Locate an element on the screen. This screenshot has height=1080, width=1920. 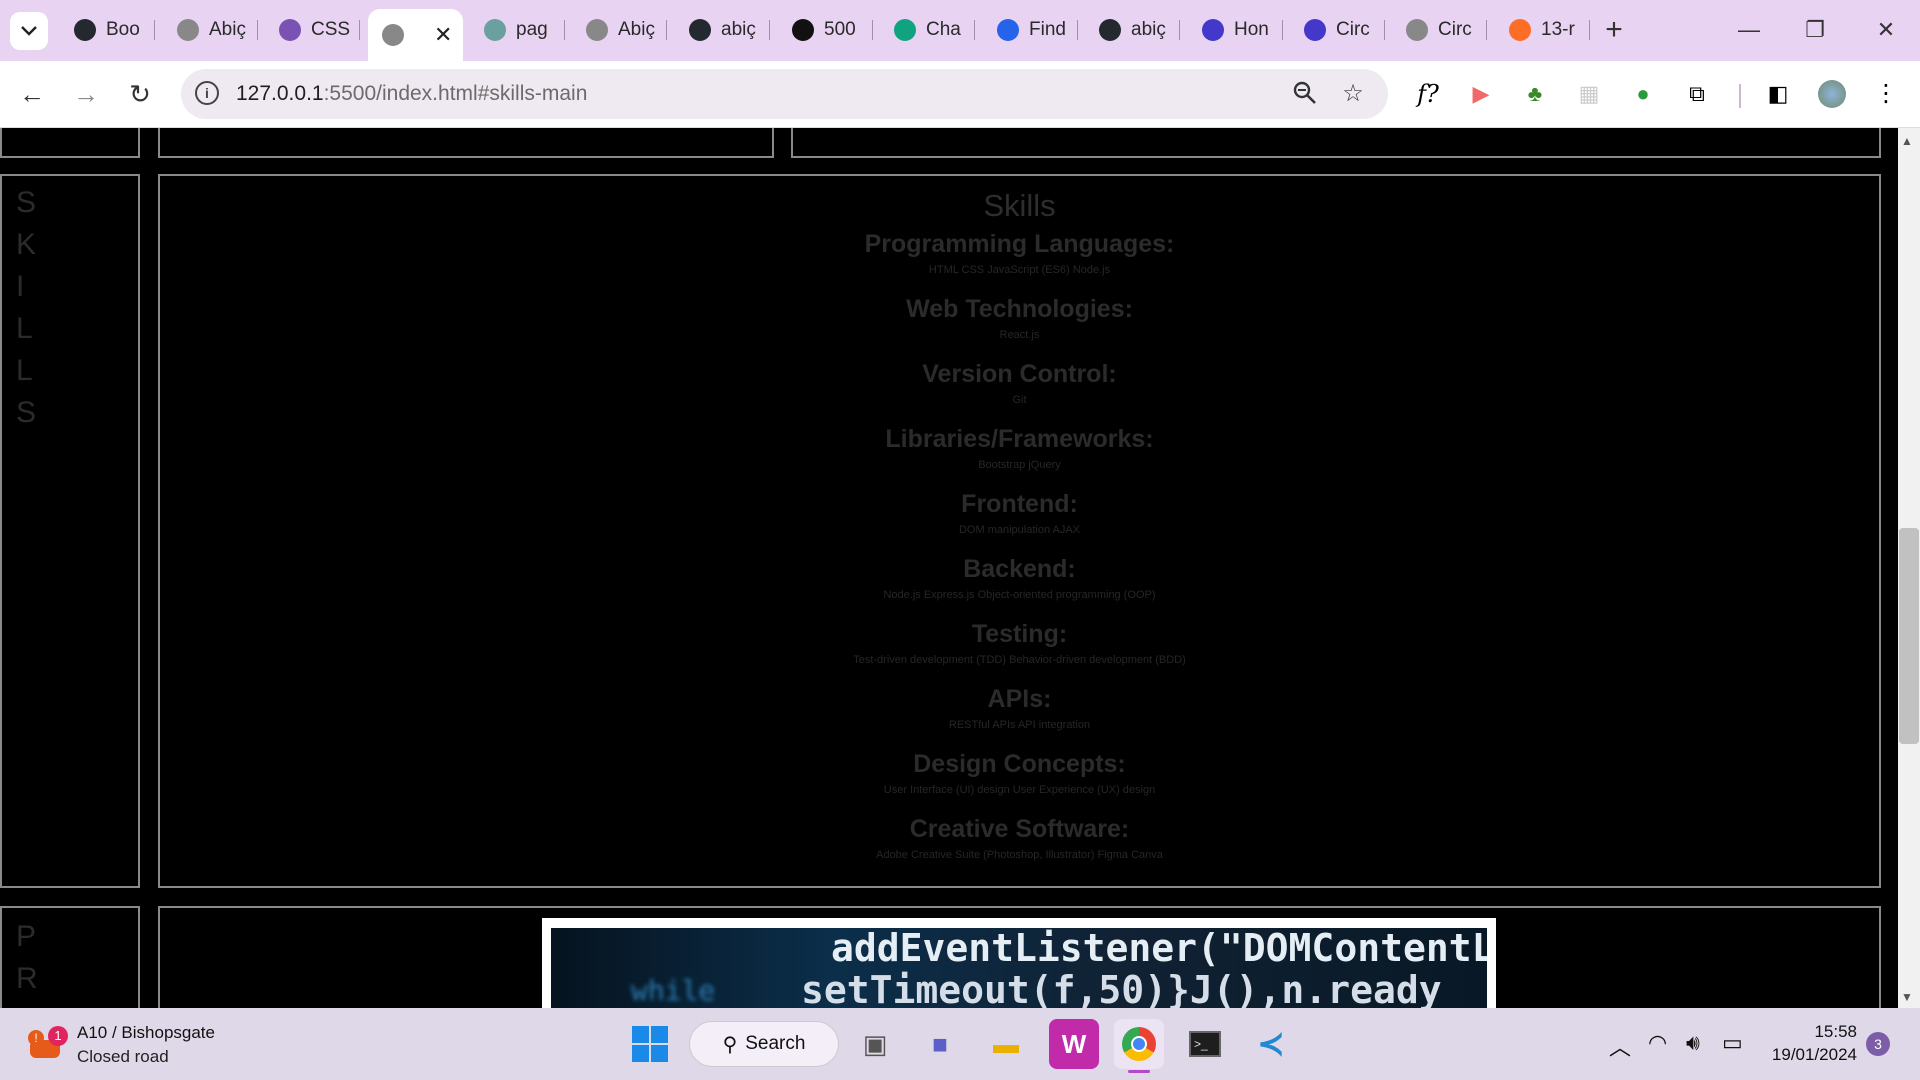
close-window-icon: ✕ is located at coordinates (1886, 30).